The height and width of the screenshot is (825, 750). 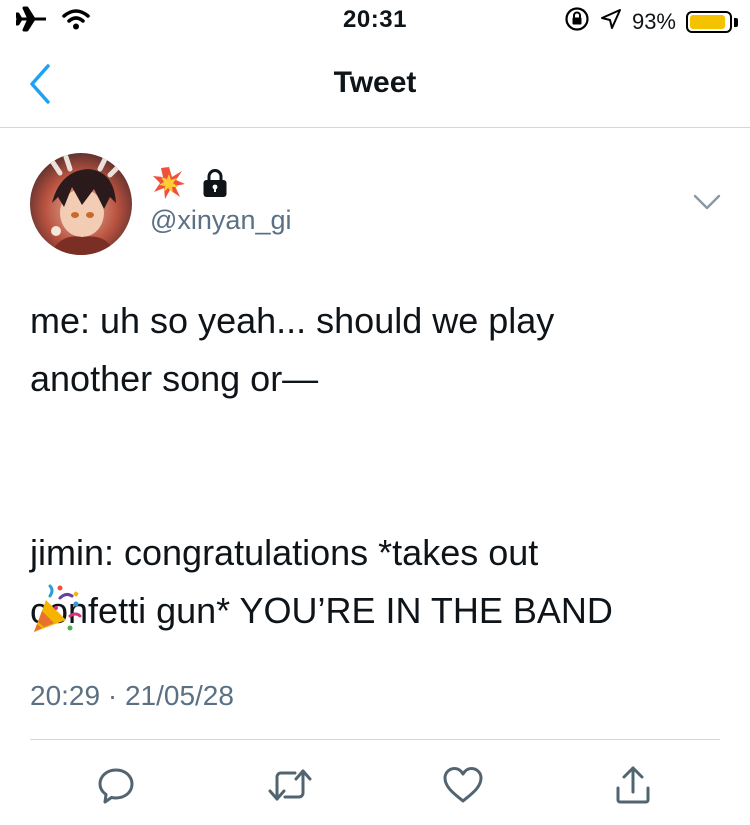 I want to click on page-title: Tweet, so click(x=375, y=82).